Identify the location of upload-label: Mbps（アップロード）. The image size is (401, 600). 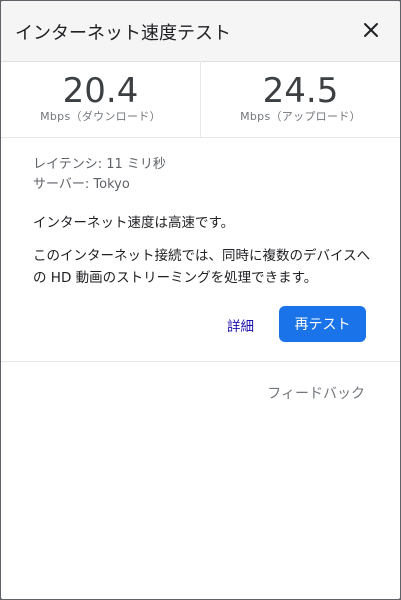
(300, 116).